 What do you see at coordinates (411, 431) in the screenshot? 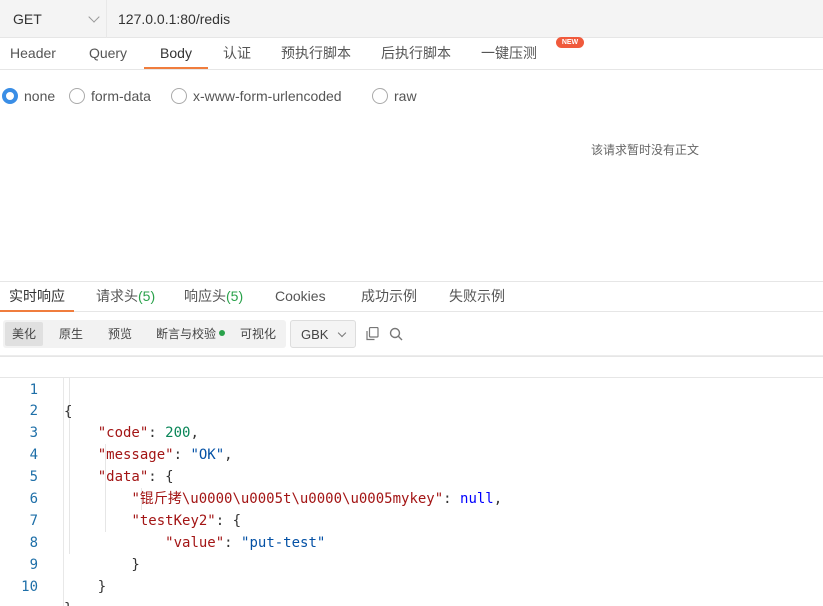
I see `code-line: 3 "message": "OK",` at bounding box center [411, 431].